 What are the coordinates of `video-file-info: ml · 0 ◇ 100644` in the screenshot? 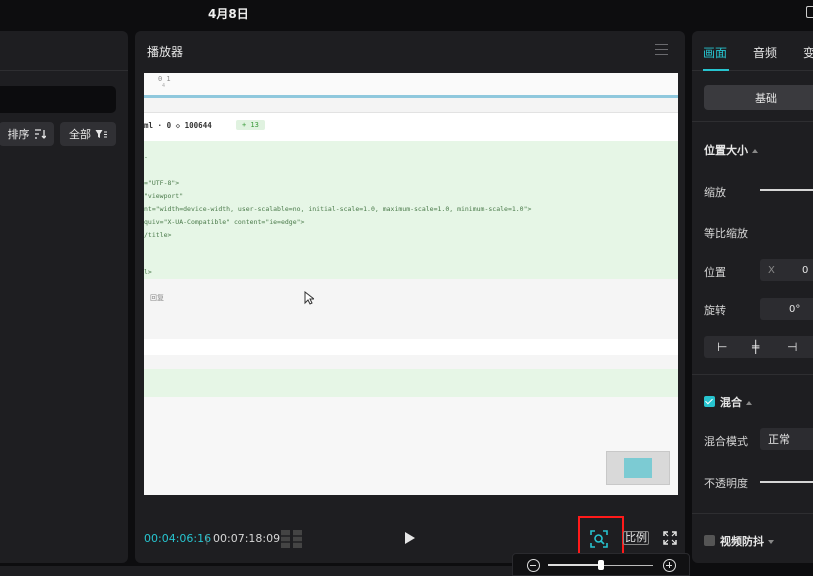 It's located at (178, 125).